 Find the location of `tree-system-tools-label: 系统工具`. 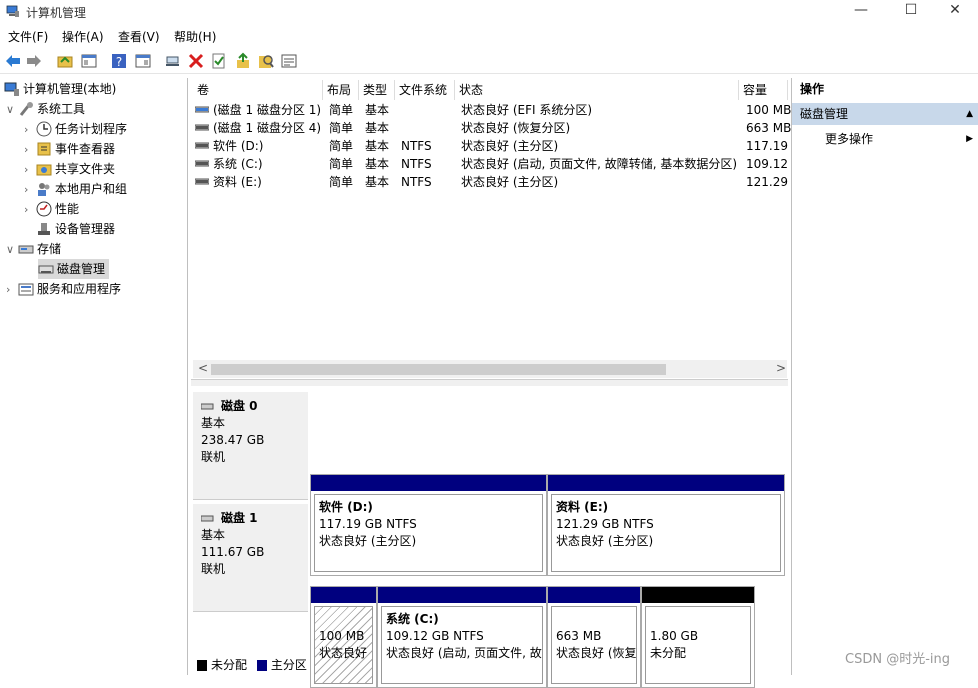

tree-system-tools-label: 系统工具 is located at coordinates (61, 109).